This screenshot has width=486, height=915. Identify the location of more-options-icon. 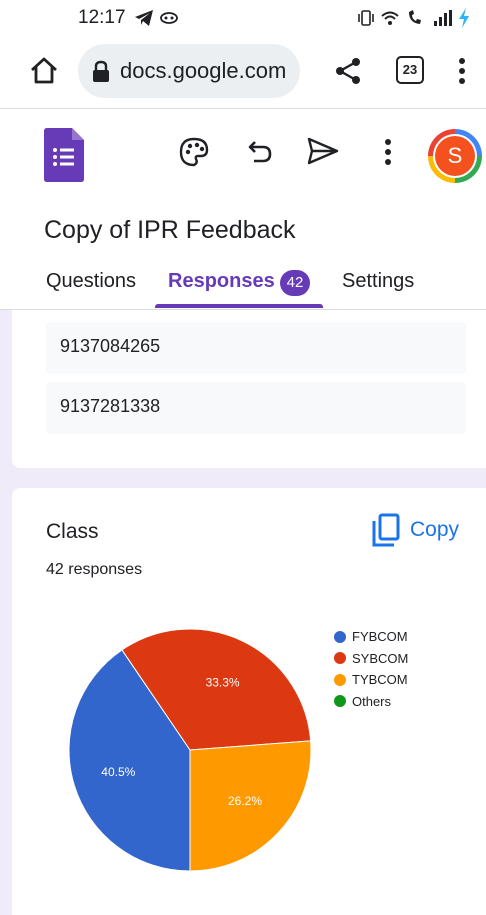
(388, 152).